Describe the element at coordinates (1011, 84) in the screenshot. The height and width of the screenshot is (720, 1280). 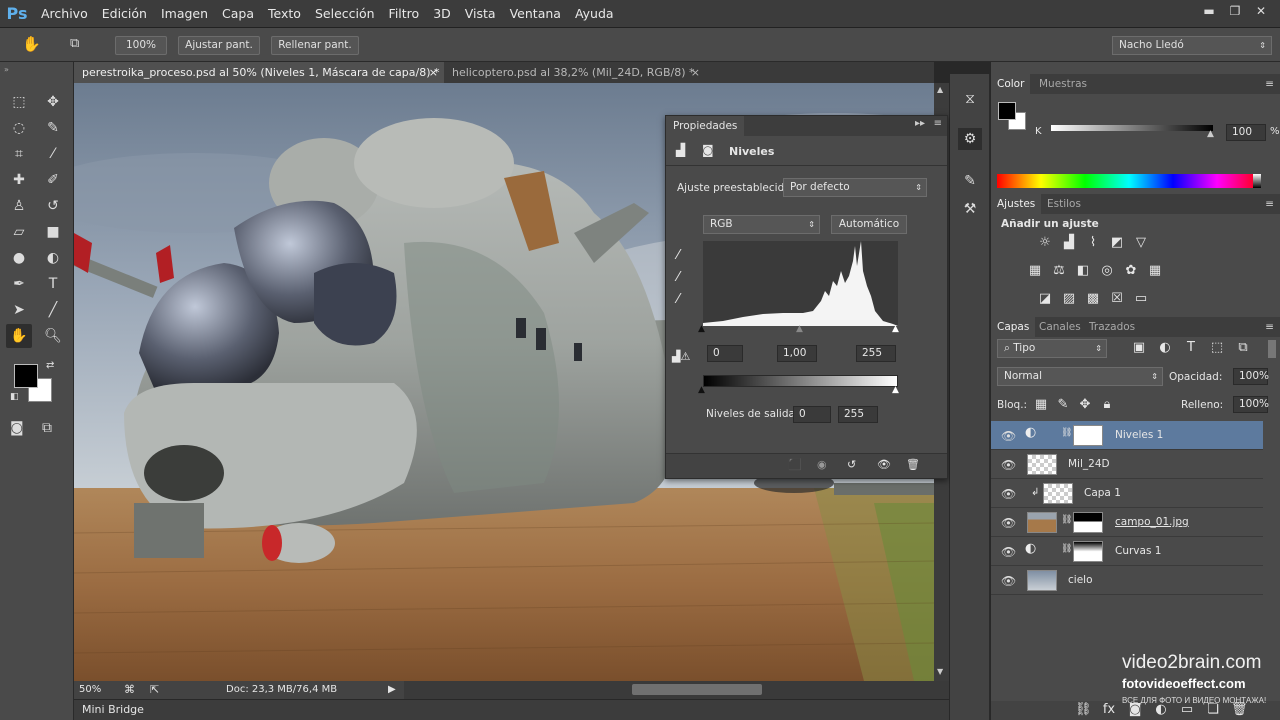
I see `tab-color: Color` at that location.